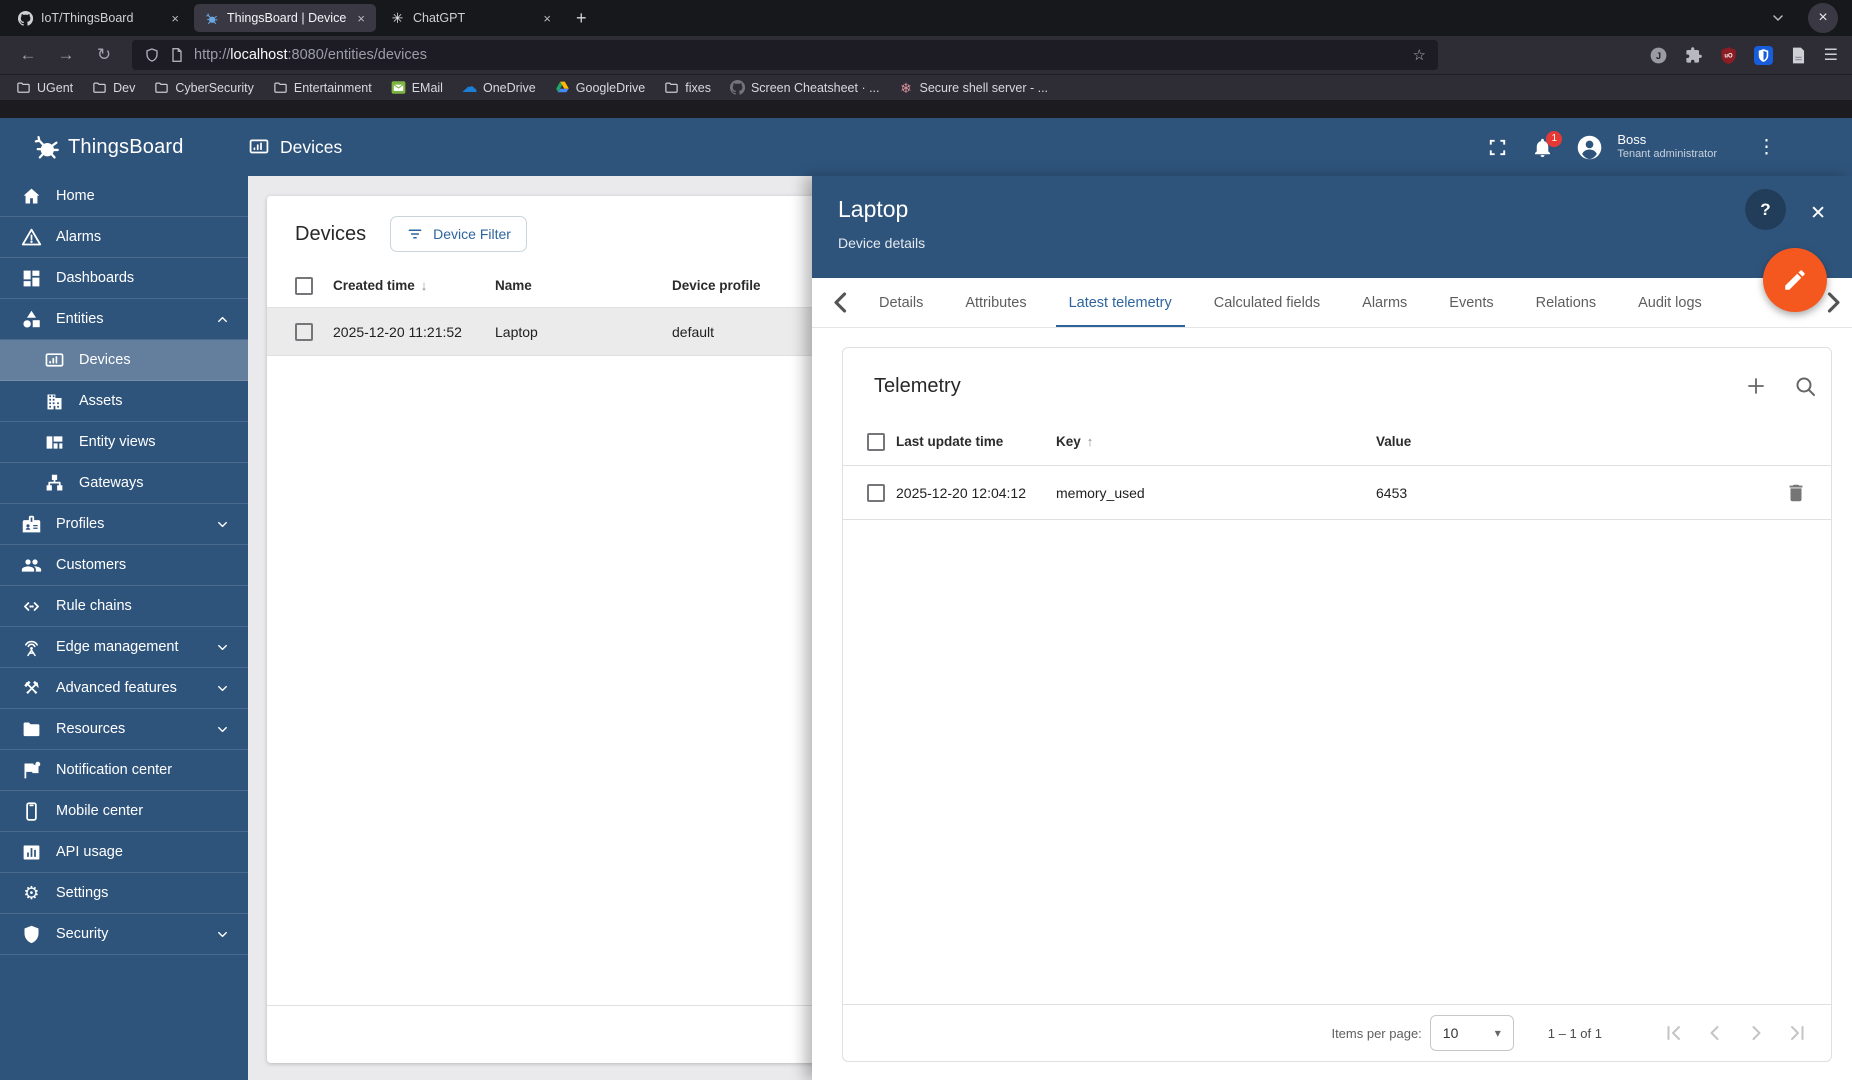  I want to click on sidebar-item-entity-views: Entity views, so click(124, 442).